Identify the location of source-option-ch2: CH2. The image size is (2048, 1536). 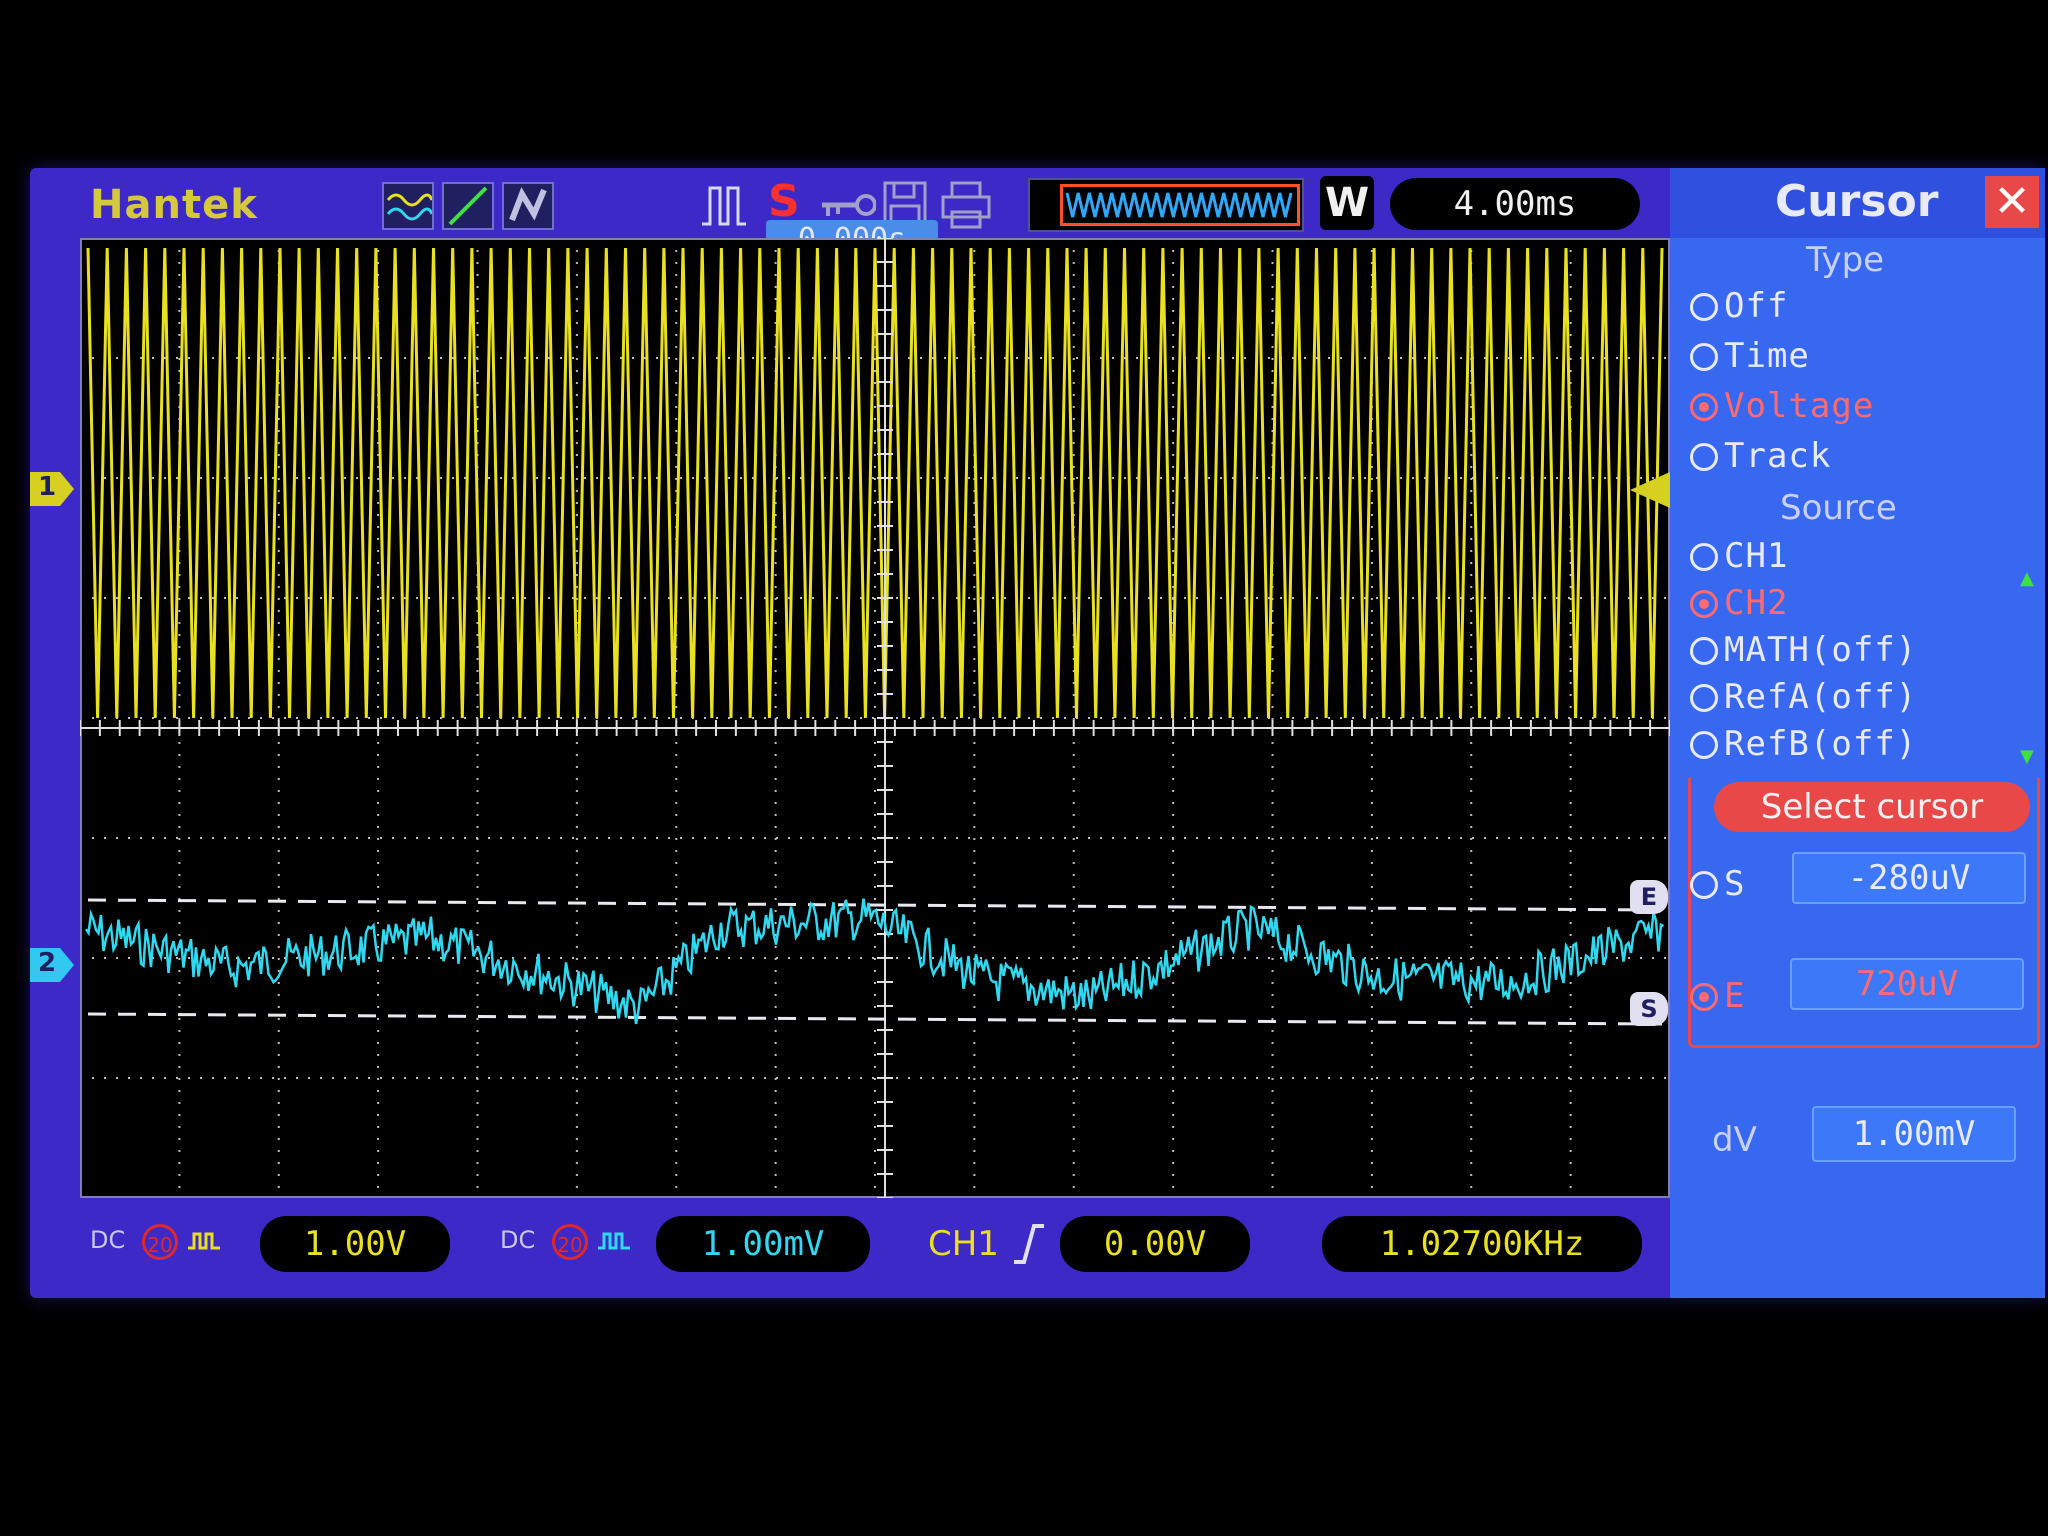
(1739, 603).